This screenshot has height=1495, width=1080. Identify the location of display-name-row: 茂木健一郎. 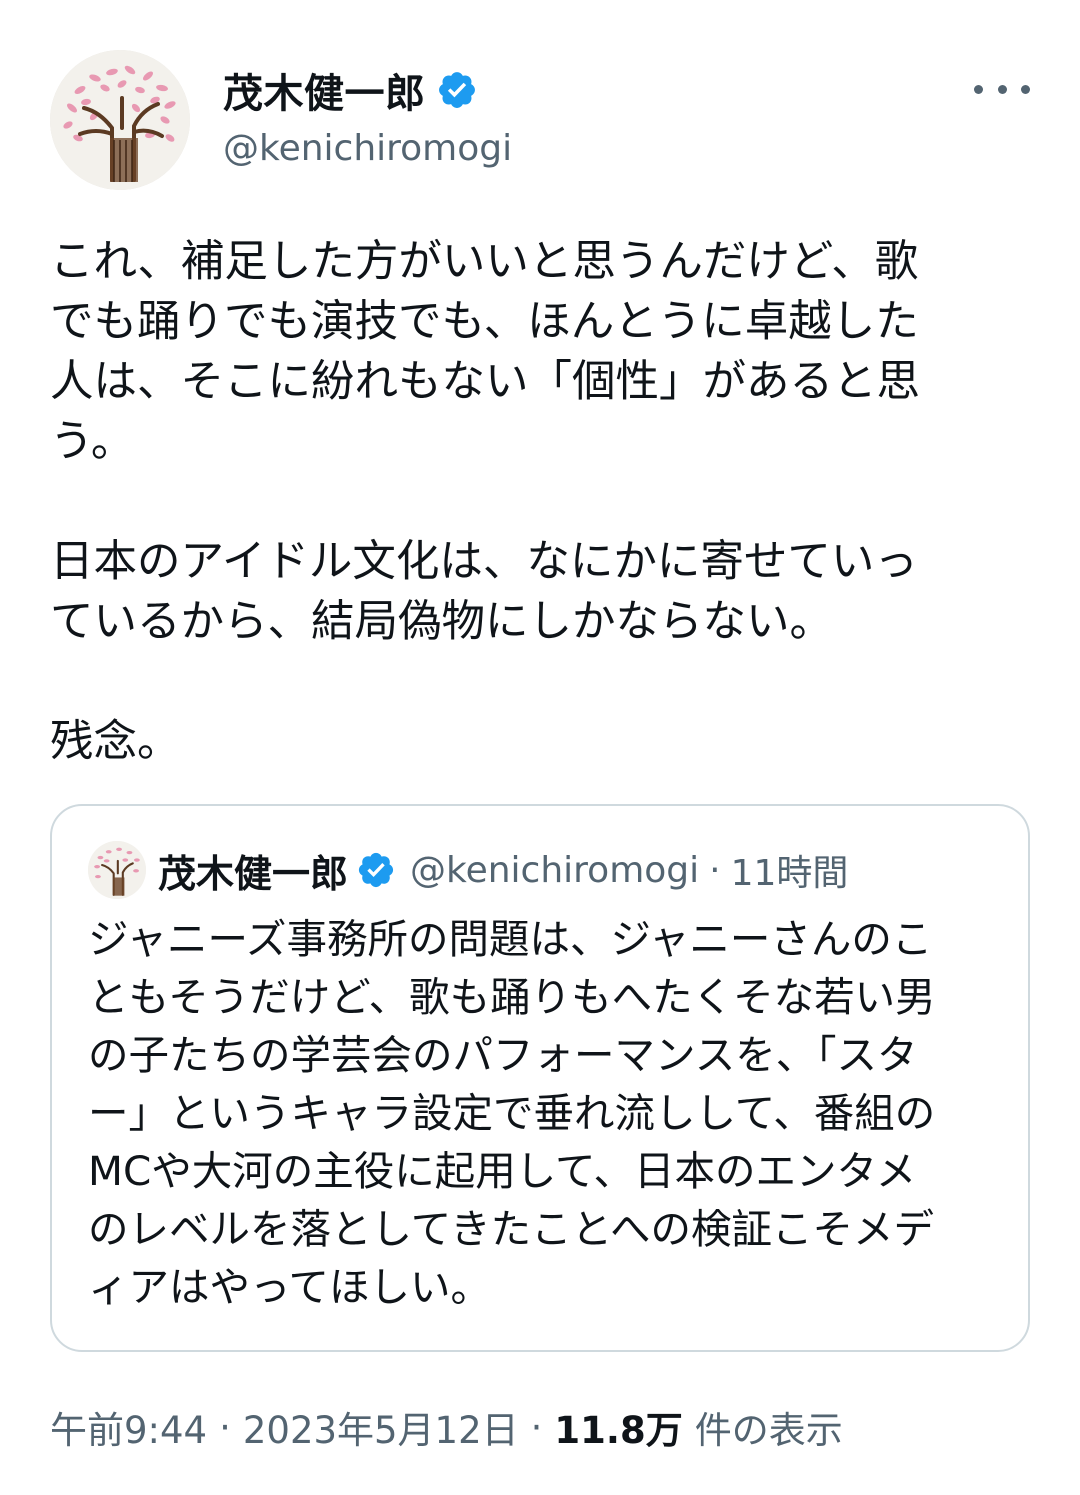
(367, 90).